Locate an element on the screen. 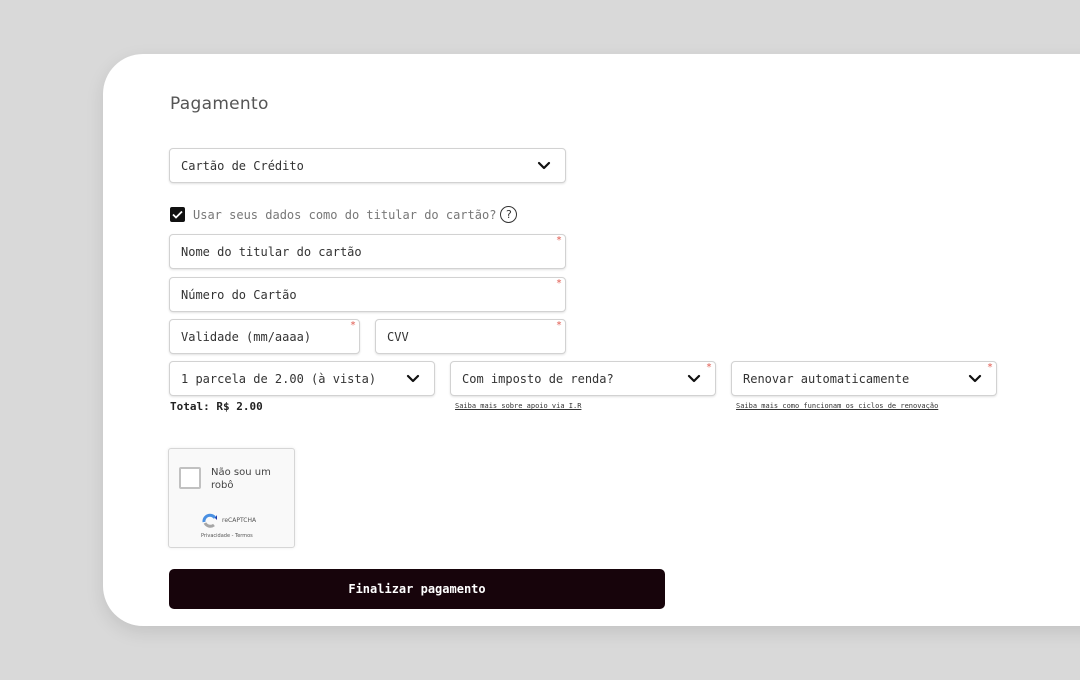 This screenshot has height=680, width=1080. card-number-field: Número do Cartão * is located at coordinates (367, 294).